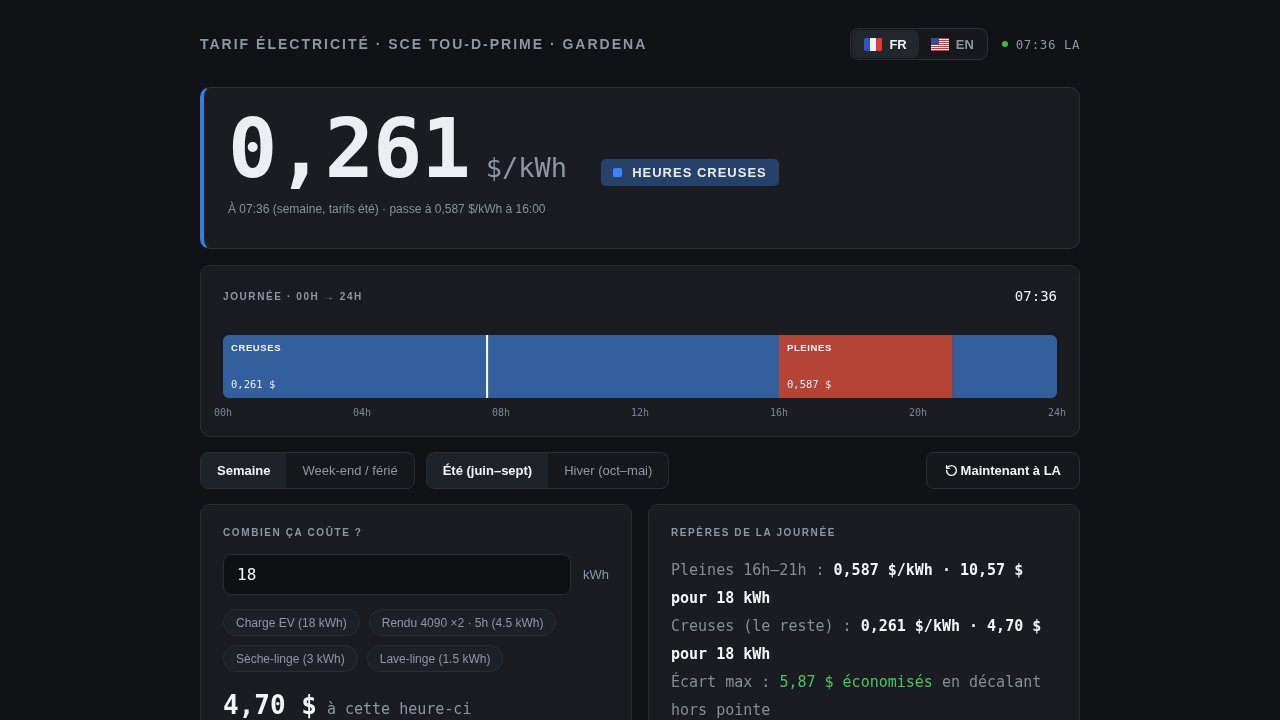 The width and height of the screenshot is (1280, 720). Describe the element at coordinates (857, 640) in the screenshot. I see `highlight-line: Creuses (le reste) : 0,261 $/kWh · 4,70 $ pour 18 kWh` at that location.